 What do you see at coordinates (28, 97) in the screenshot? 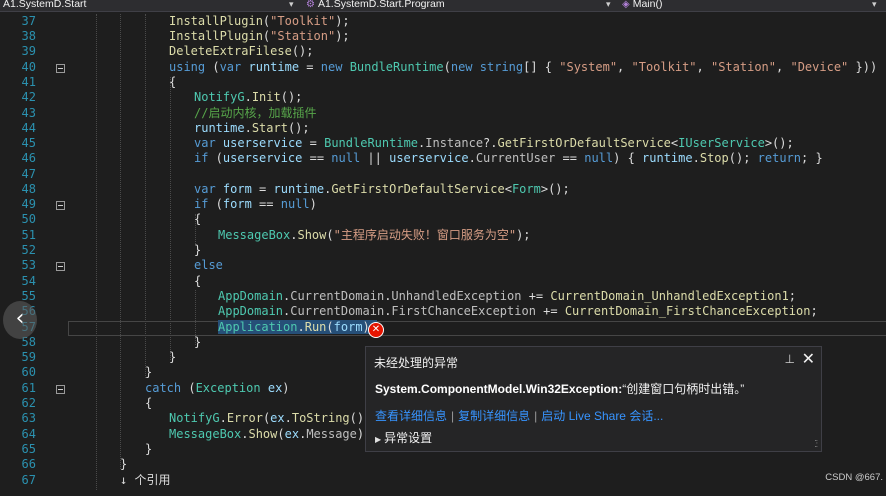
I see `line-number: 42` at bounding box center [28, 97].